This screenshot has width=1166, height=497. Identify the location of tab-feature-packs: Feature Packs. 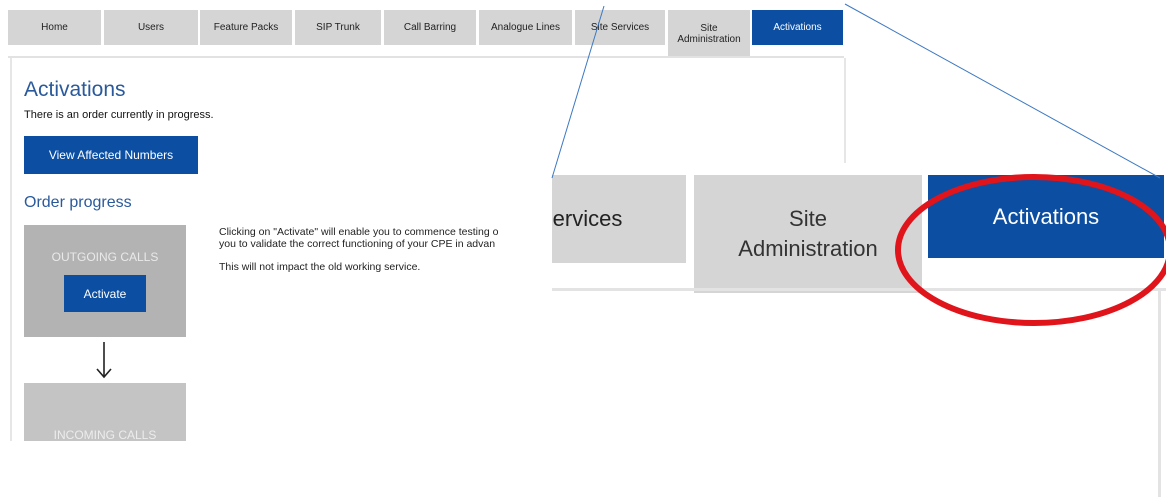
(246, 27).